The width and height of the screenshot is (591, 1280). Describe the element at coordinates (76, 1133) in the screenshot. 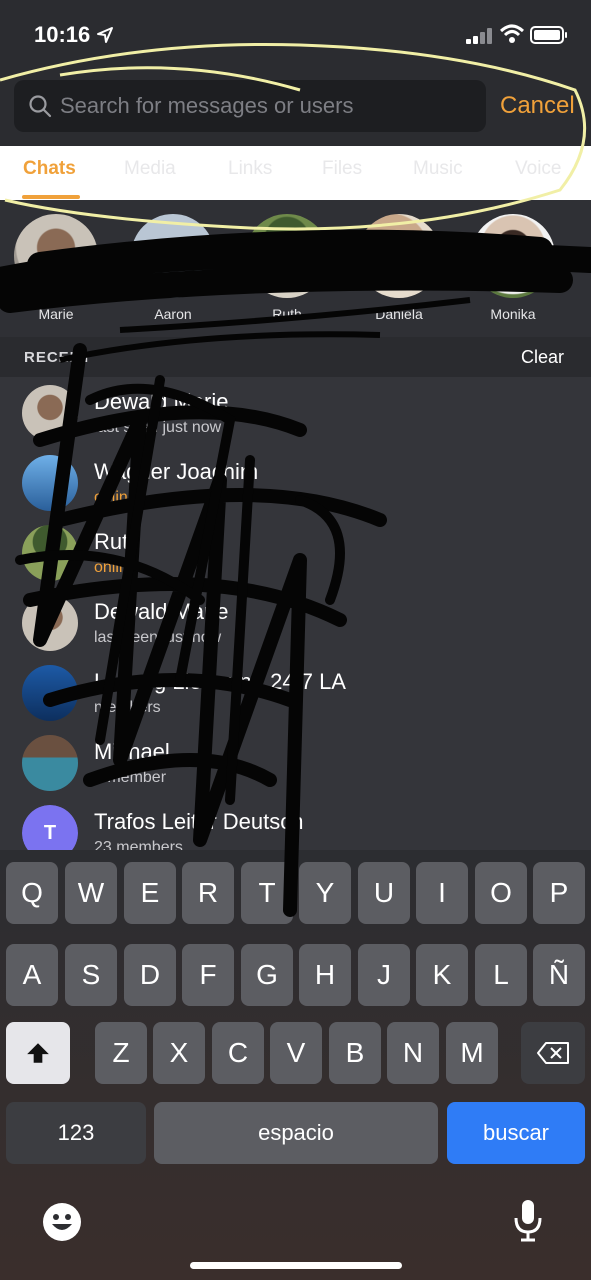

I see `numbers-key: 123` at that location.